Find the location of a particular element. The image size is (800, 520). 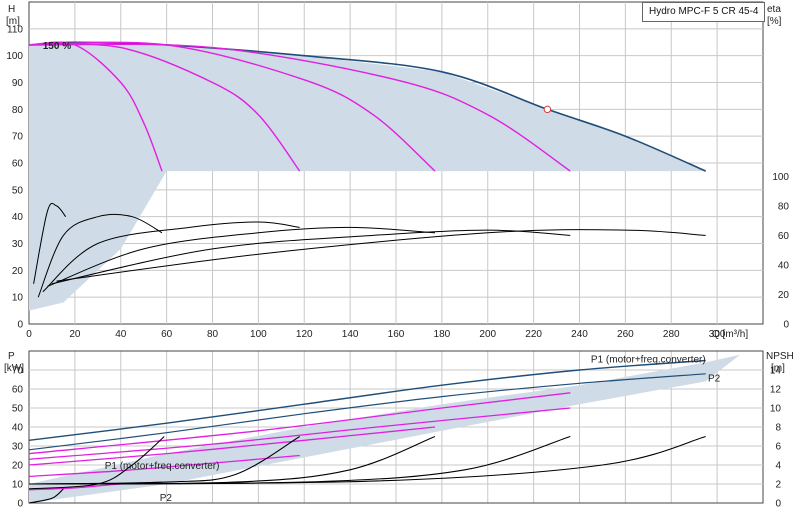

eta-tick-label: 80 is located at coordinates (784, 206).